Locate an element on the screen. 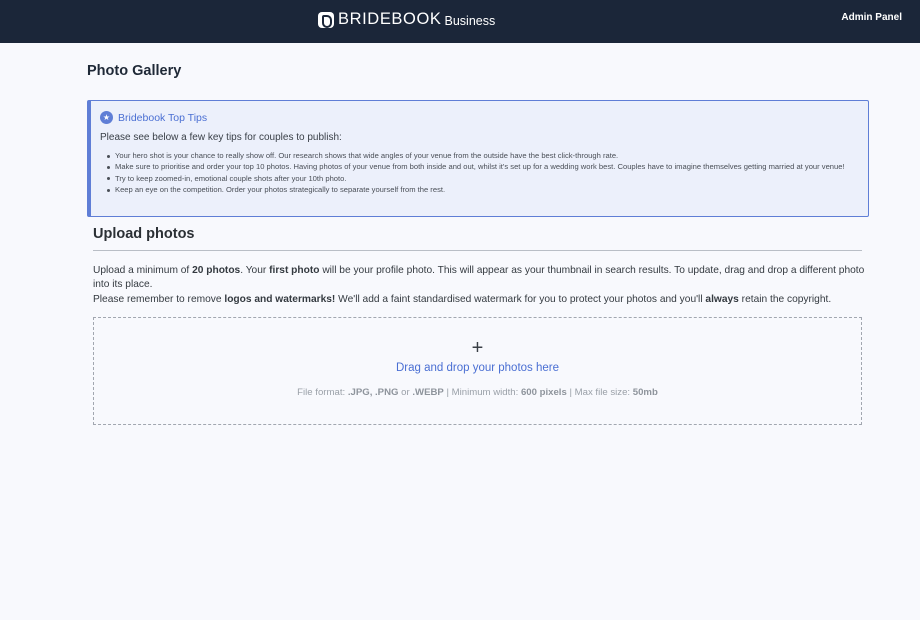 The height and width of the screenshot is (620, 920). star-icon: ★ is located at coordinates (106, 117).